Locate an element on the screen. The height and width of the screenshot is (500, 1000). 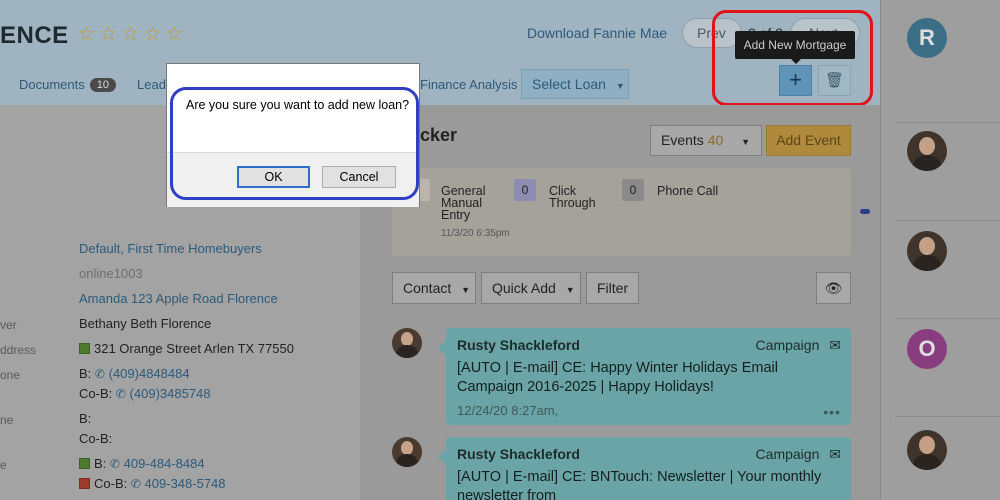
cell-label: e is located at coordinates (3, 465).